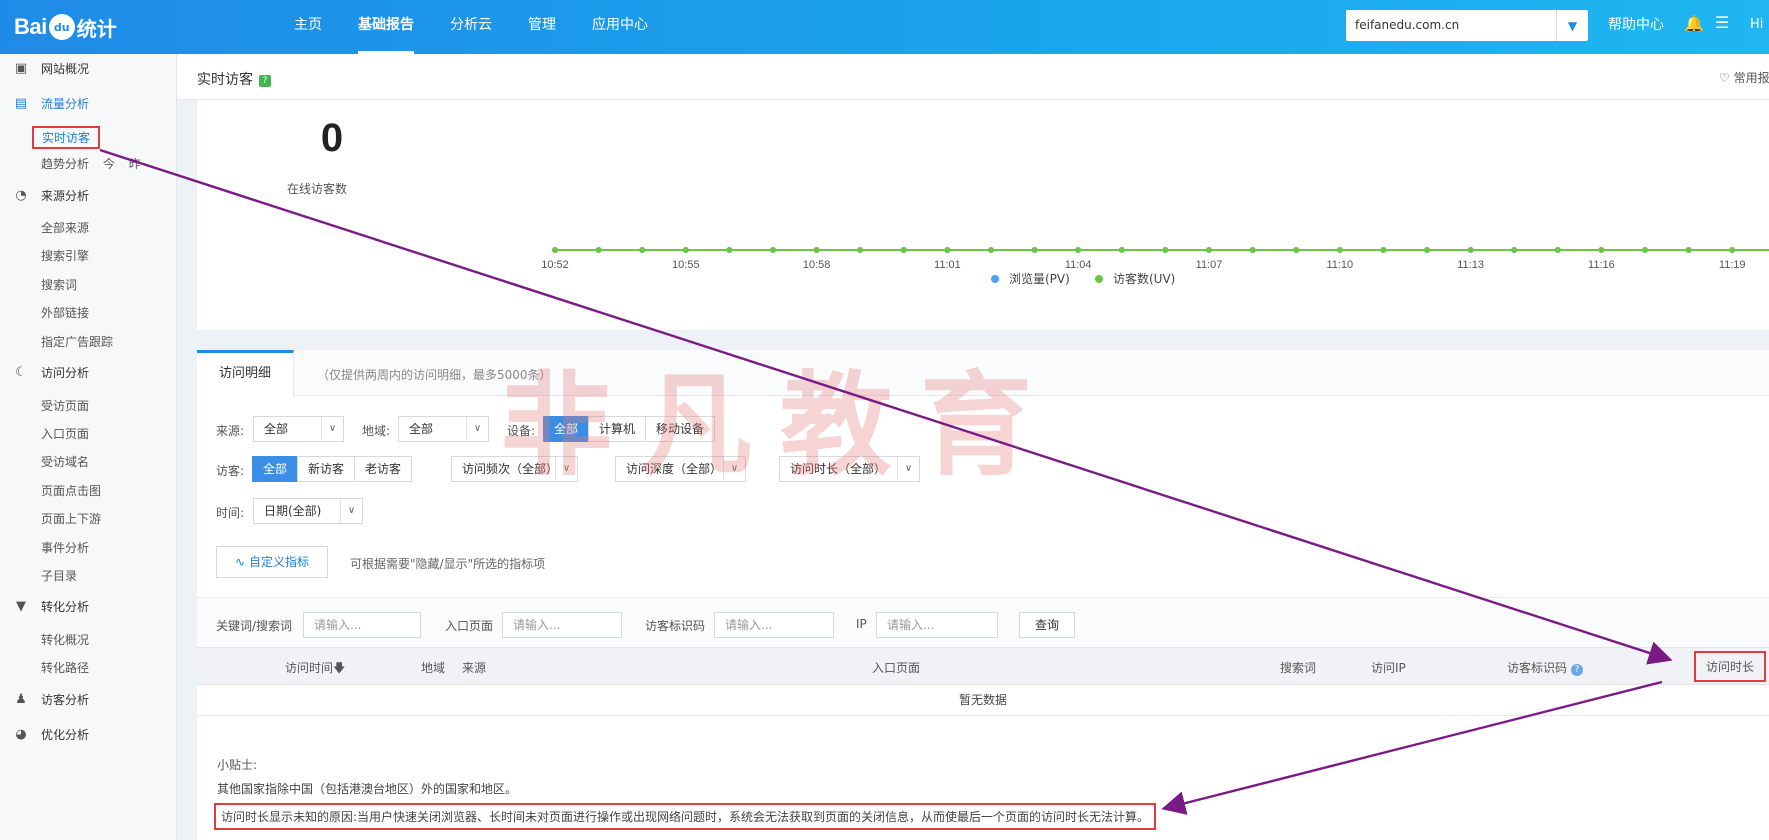 The height and width of the screenshot is (840, 1769). Describe the element at coordinates (96, 28) in the screenshot. I see `logo-cn-text: 统计` at that location.